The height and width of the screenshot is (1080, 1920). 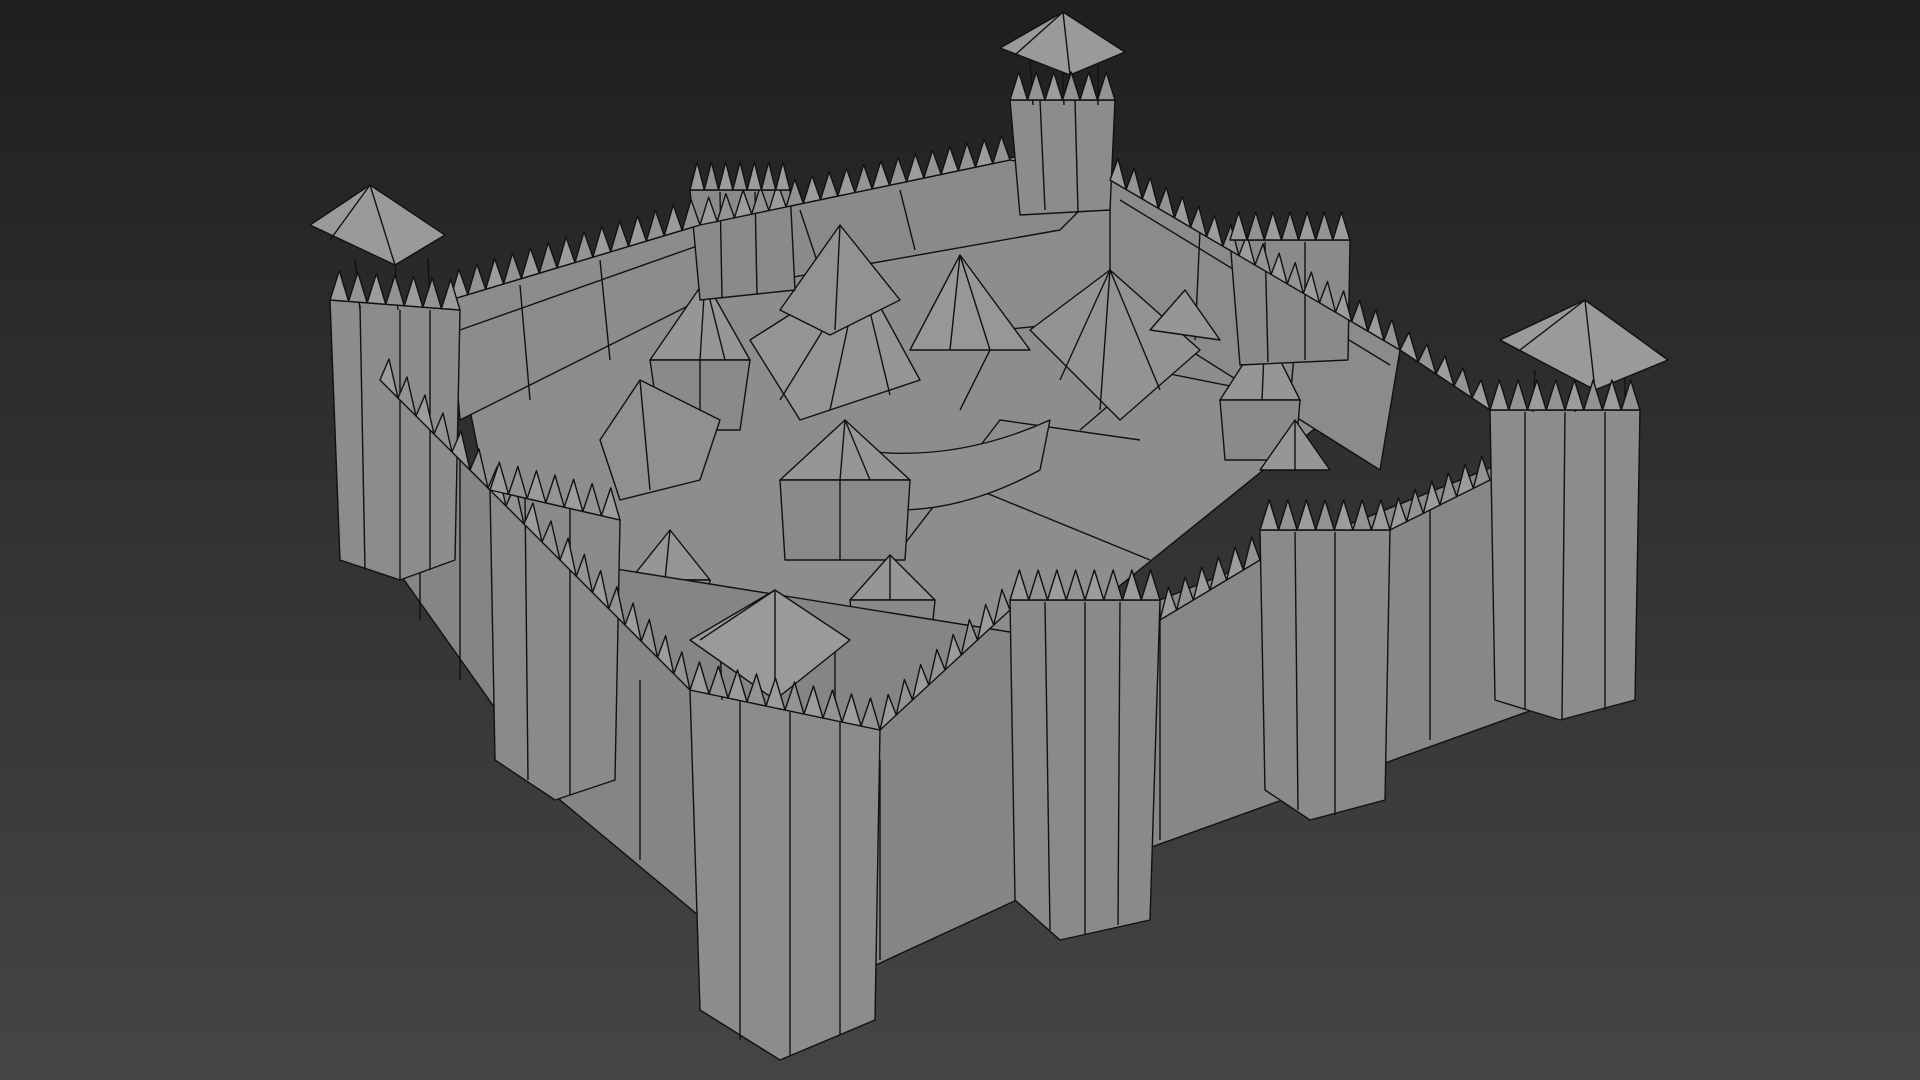 What do you see at coordinates (1085, 770) in the screenshot?
I see `tower-mid-front` at bounding box center [1085, 770].